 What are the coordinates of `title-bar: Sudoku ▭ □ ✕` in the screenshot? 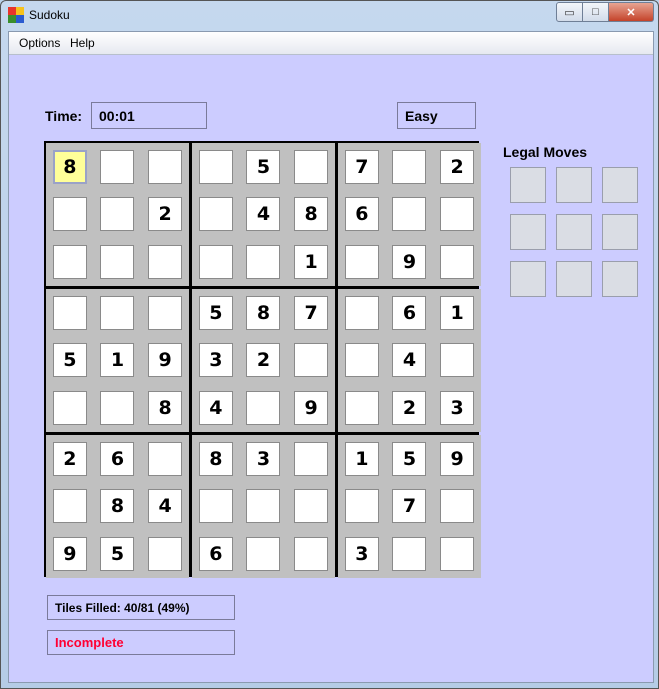 It's located at (329, 15).